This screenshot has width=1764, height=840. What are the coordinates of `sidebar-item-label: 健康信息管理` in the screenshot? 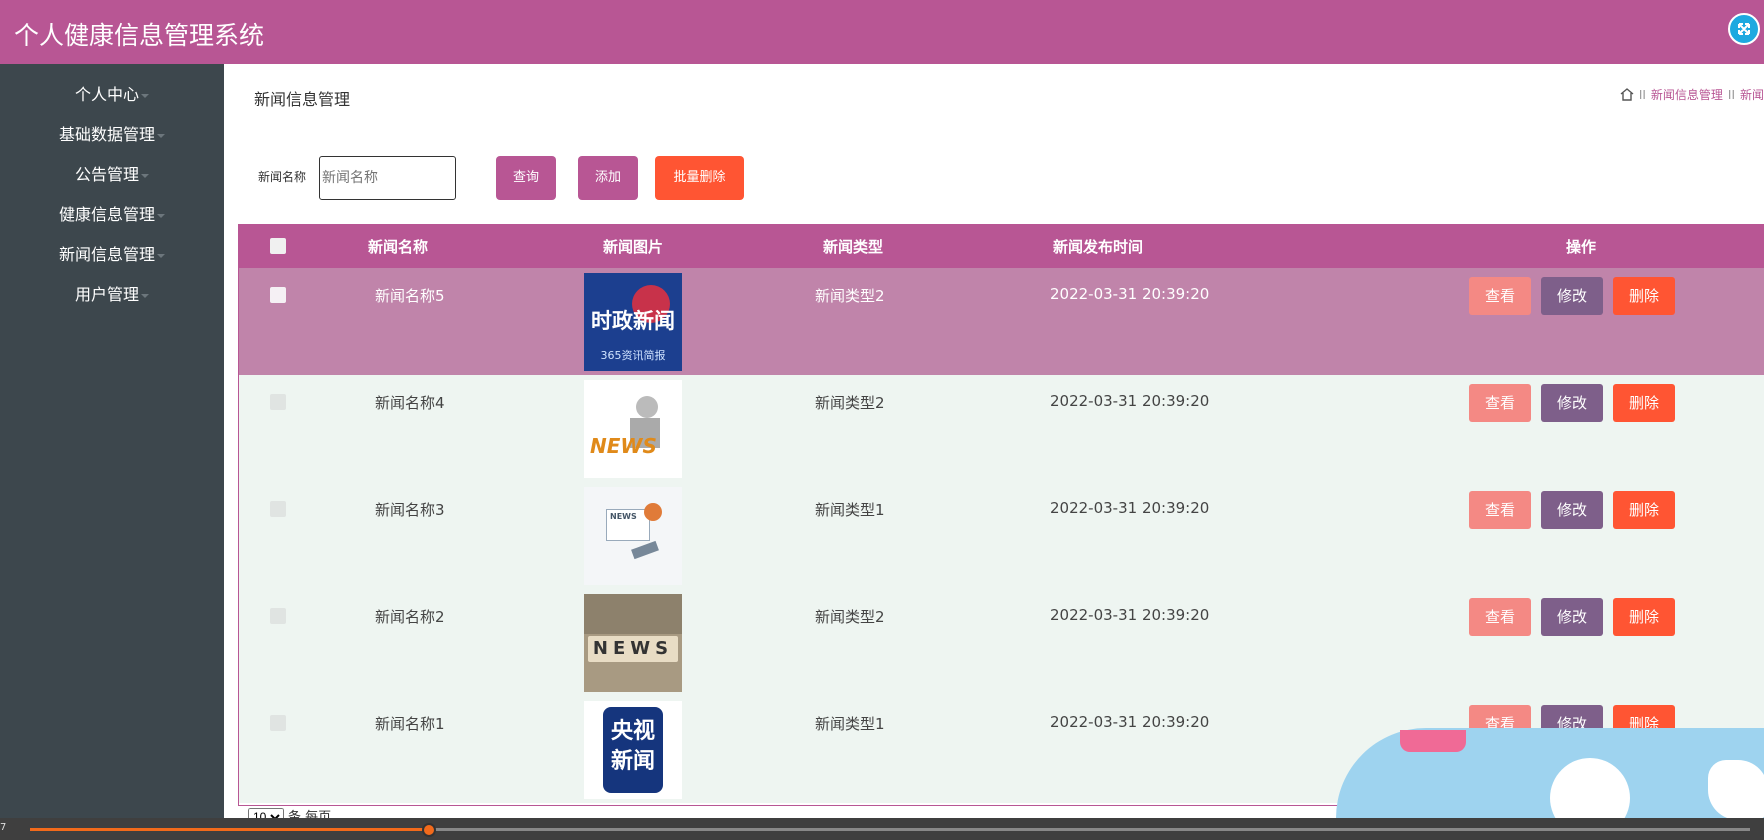 It's located at (106, 214).